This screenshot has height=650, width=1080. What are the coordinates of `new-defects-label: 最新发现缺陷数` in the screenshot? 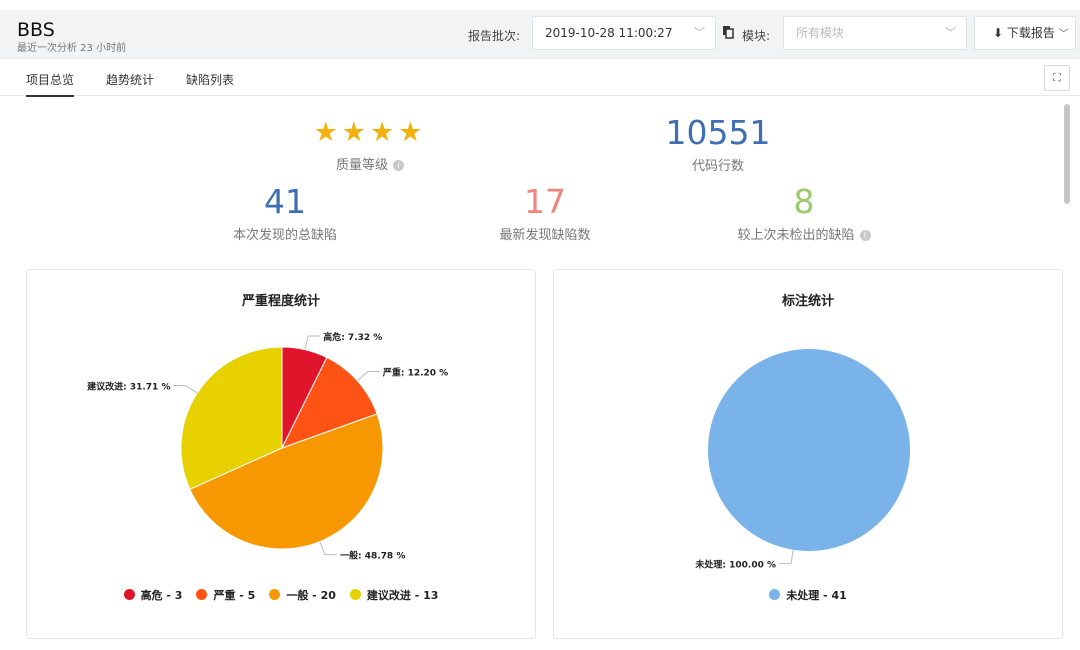 It's located at (545, 235).